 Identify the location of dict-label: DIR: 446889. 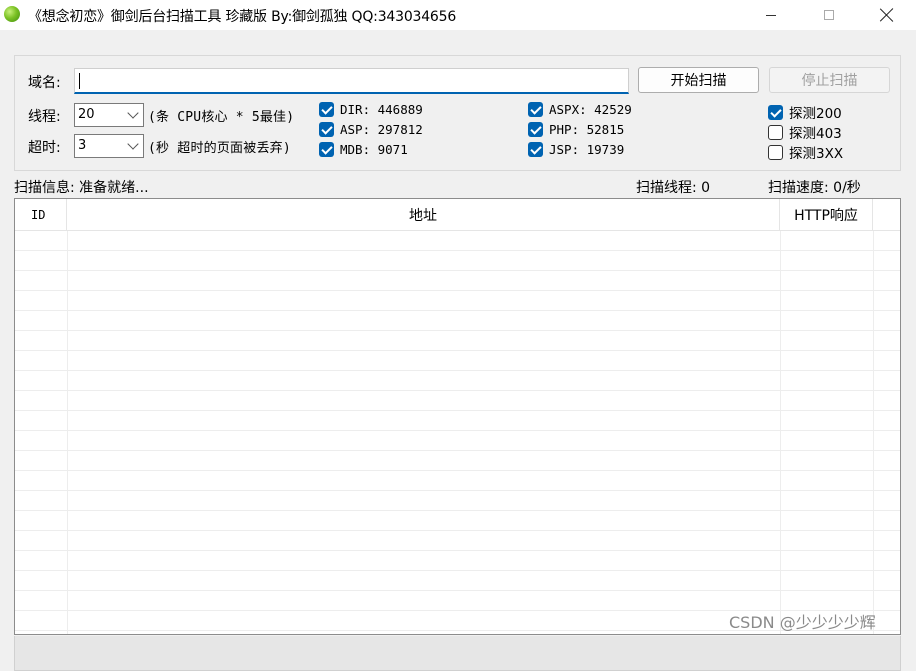
(381, 109).